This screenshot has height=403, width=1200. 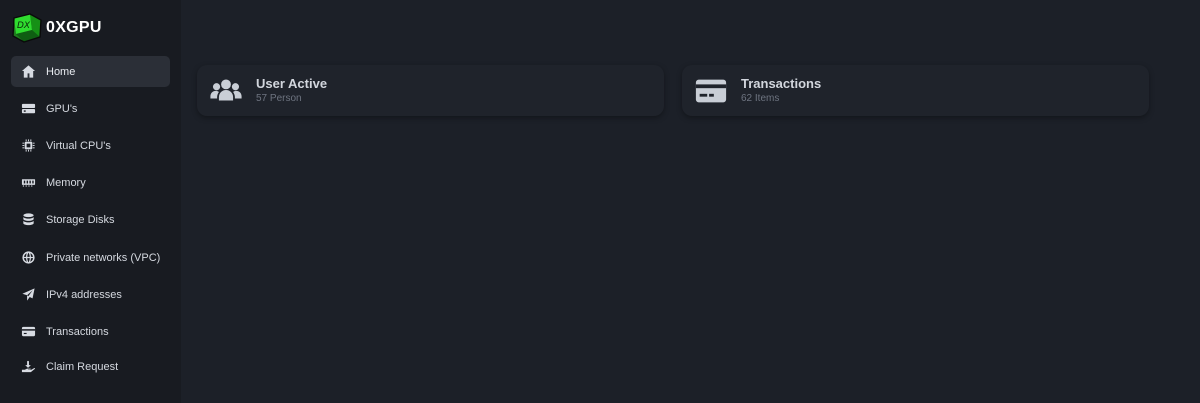 I want to click on brand: DX 0XGPU, so click(x=56, y=28).